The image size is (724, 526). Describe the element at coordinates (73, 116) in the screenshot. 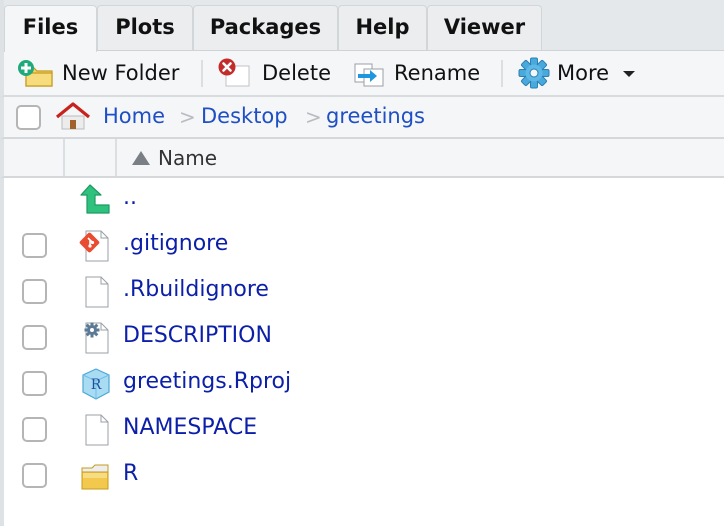

I see `home-icon` at that location.